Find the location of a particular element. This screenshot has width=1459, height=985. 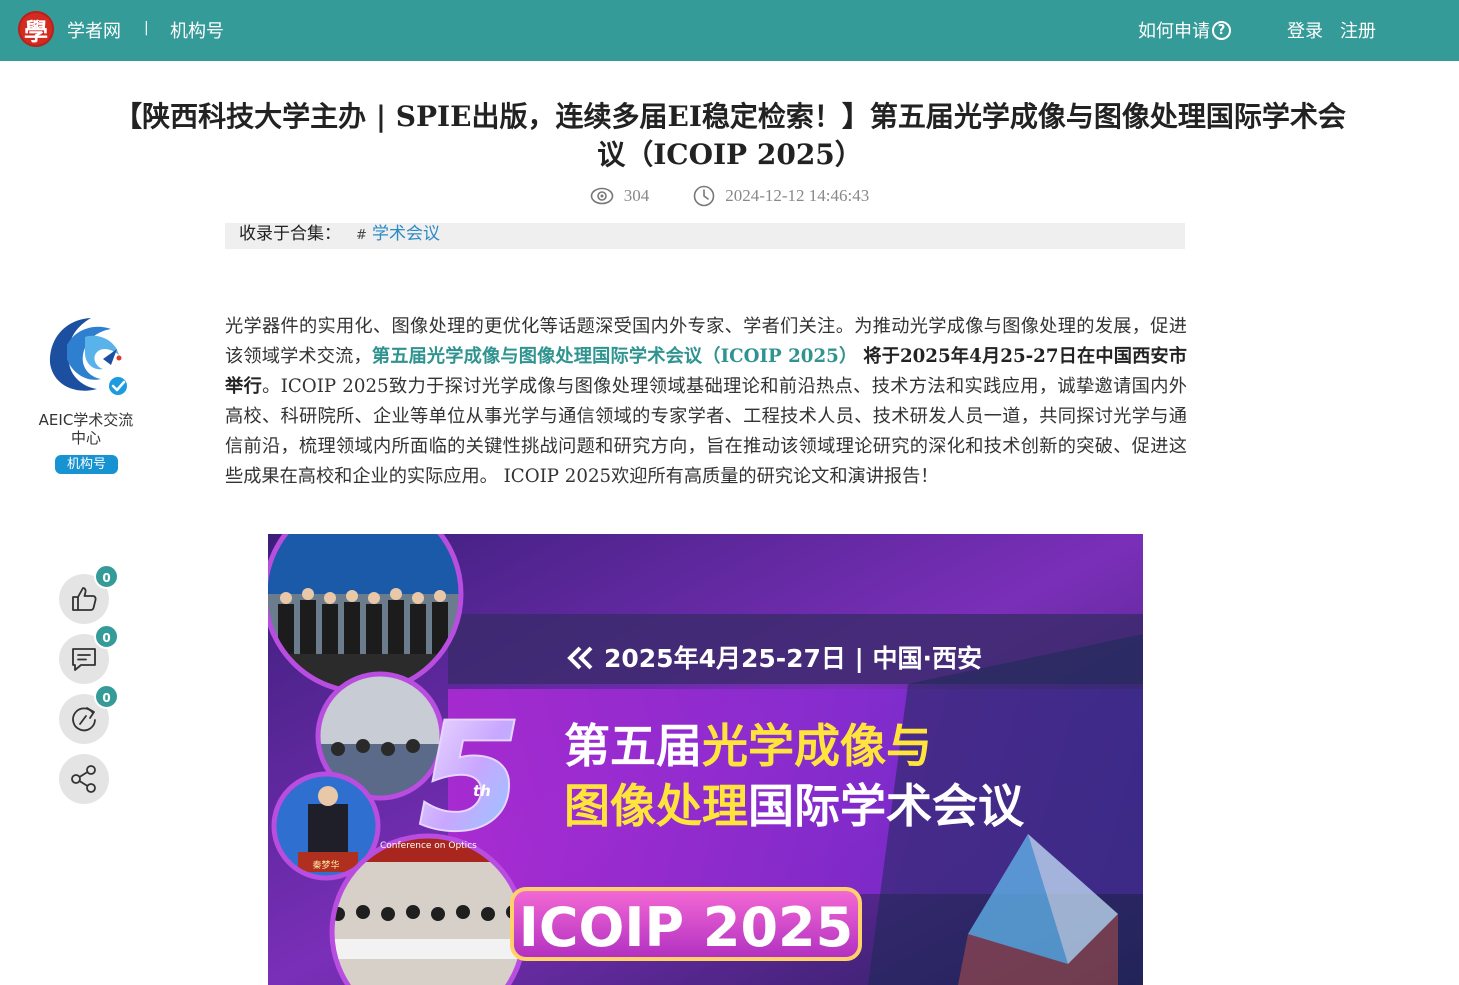

collection-label: 收录于合集： is located at coordinates (290, 234).